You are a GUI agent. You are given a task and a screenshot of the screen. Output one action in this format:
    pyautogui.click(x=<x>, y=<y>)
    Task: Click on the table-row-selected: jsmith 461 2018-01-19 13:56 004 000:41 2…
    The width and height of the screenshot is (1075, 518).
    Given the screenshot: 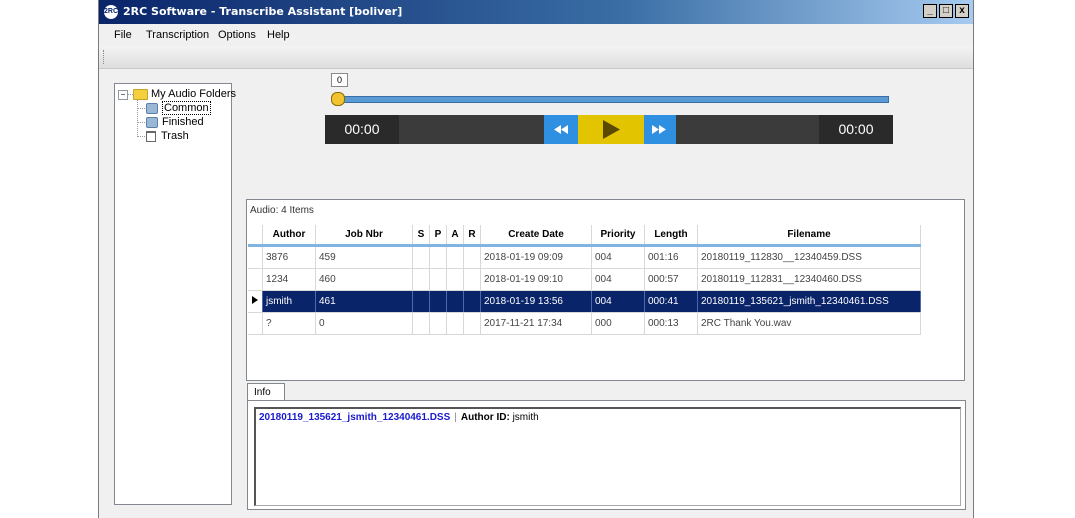 What is the action you would take?
    pyautogui.click(x=584, y=301)
    